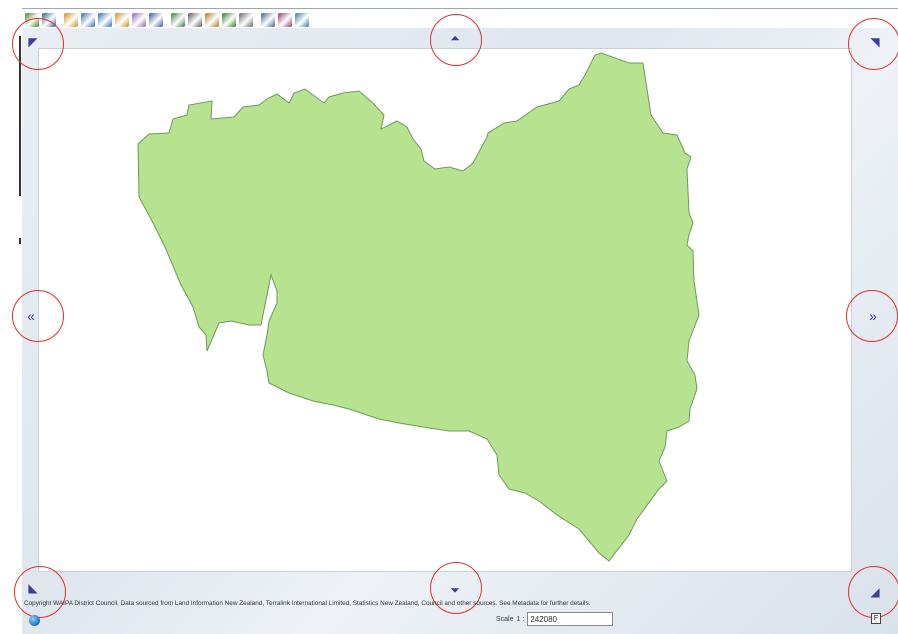 The width and height of the screenshot is (898, 634). What do you see at coordinates (34, 620) in the screenshot?
I see `globe-icon` at bounding box center [34, 620].